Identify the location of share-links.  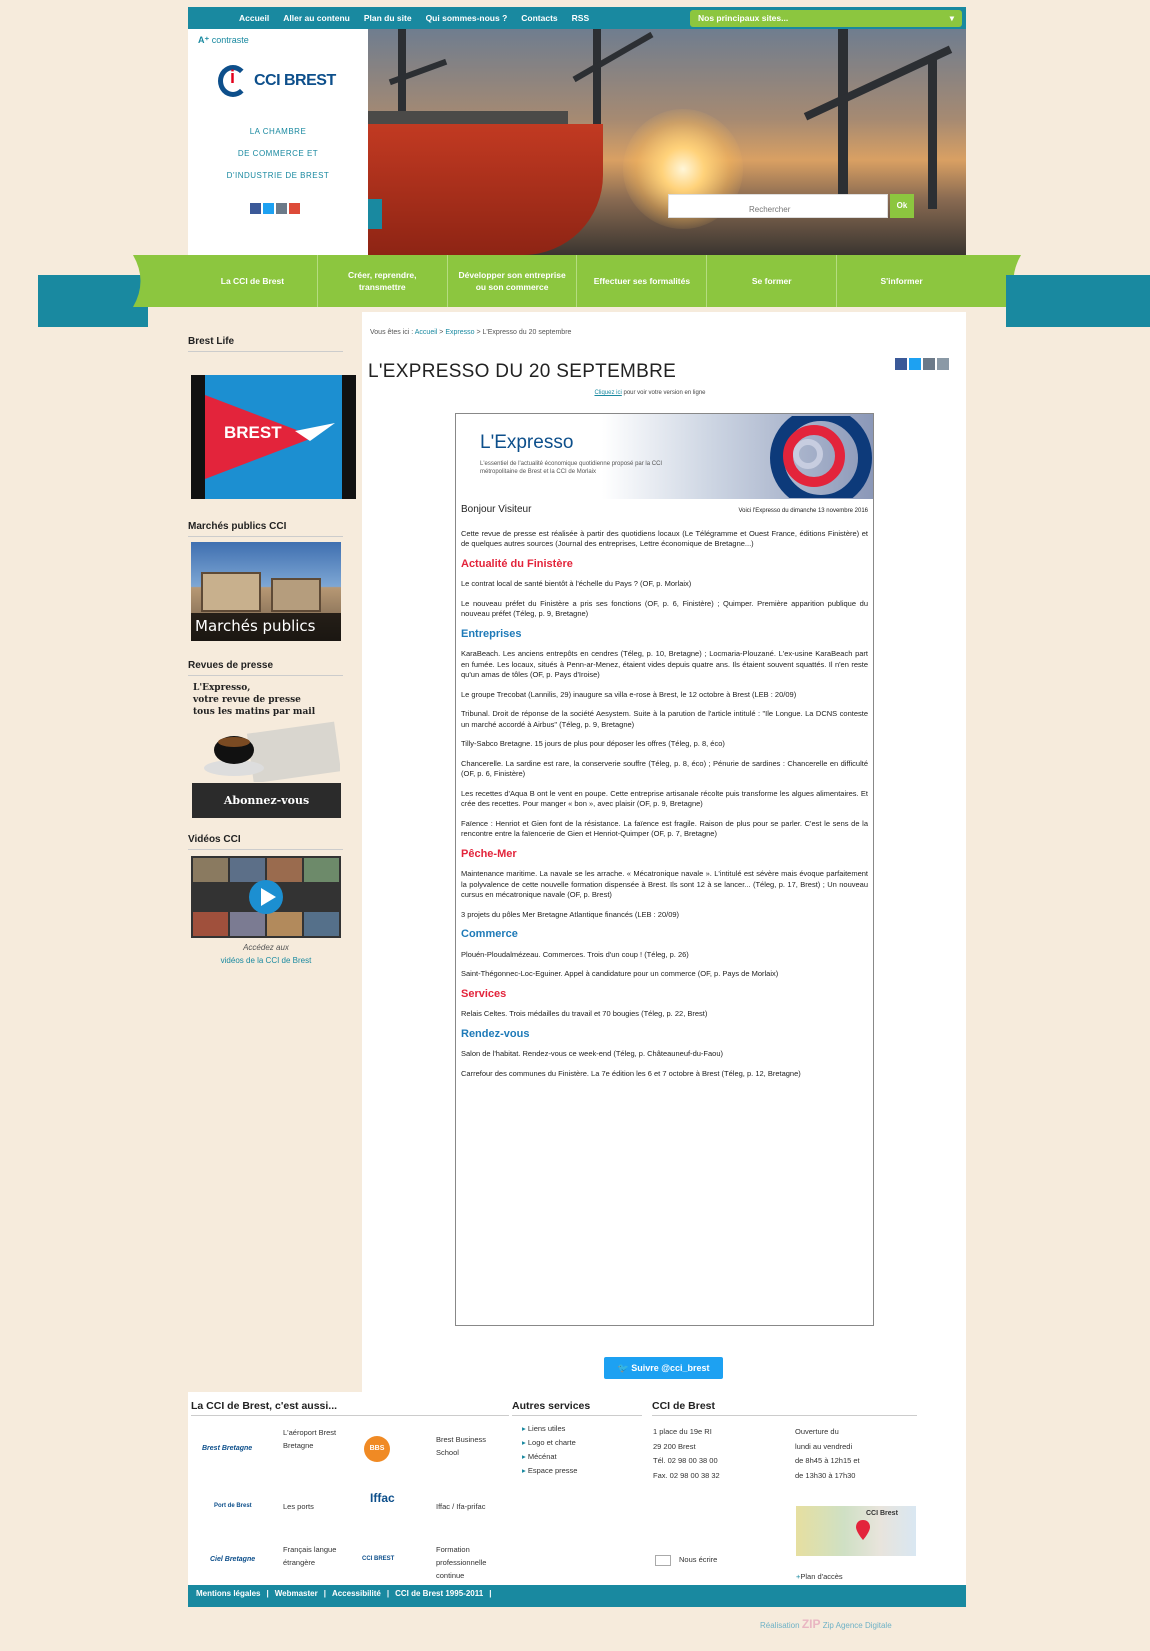
(922, 364).